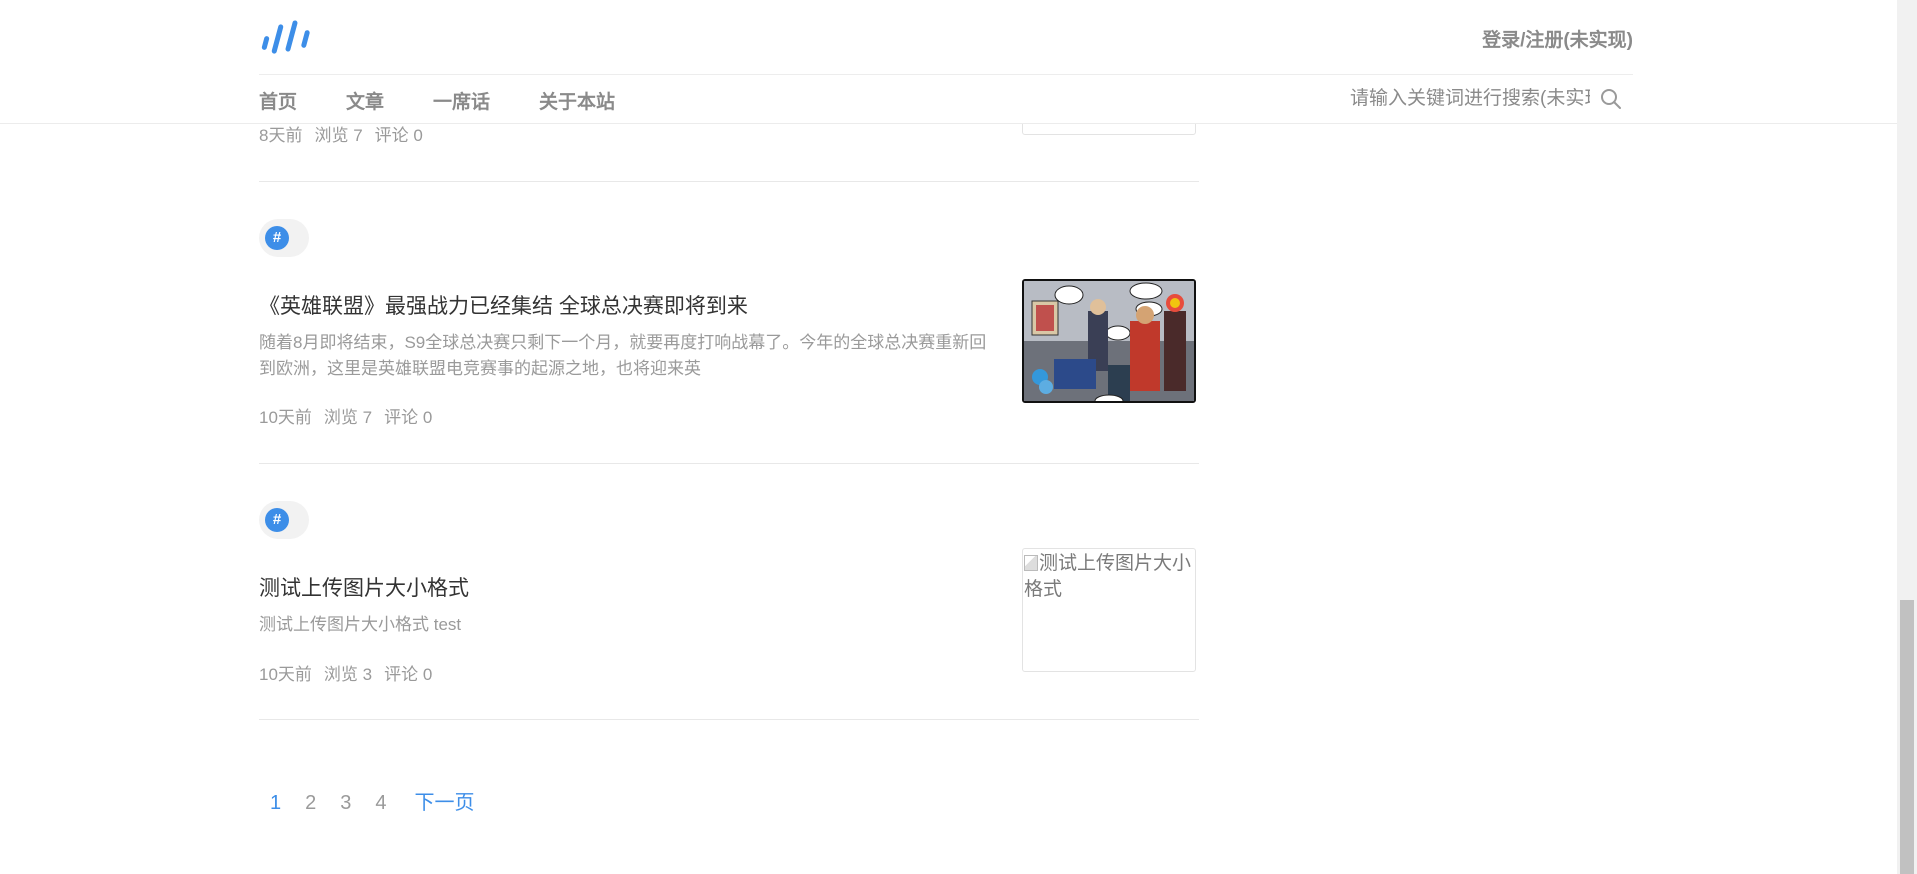 The image size is (1917, 874). What do you see at coordinates (946, 74) in the screenshot?
I see `header-divider` at bounding box center [946, 74].